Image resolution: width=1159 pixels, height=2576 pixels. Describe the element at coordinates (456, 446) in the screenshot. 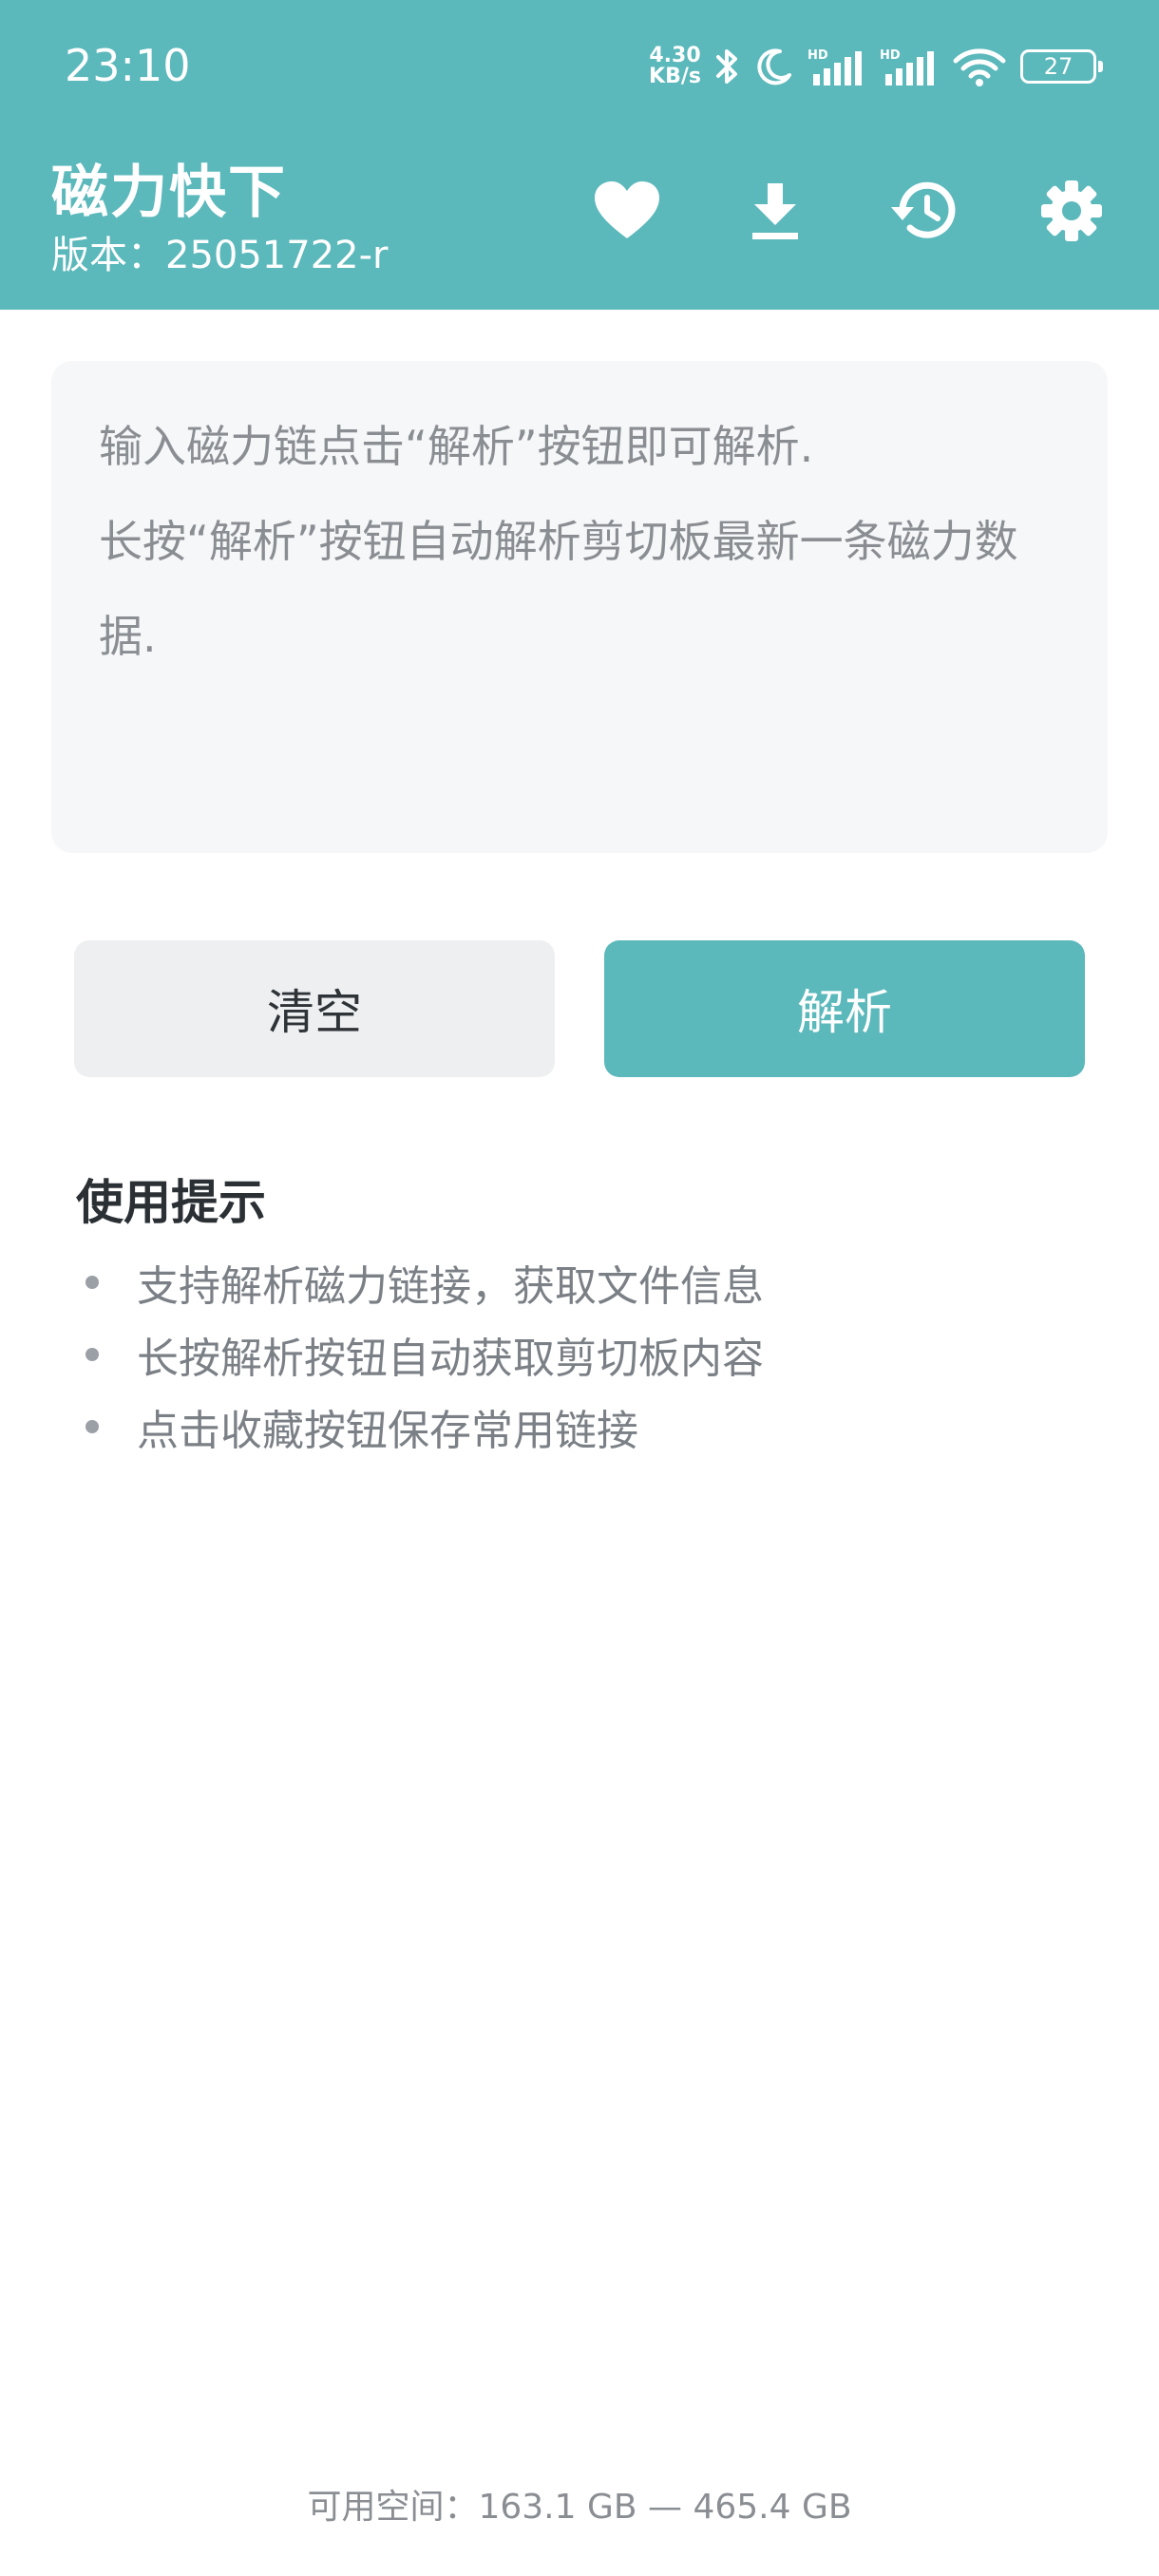

I see `input-placeholder-line-1: 输入磁力链点击“解析”按钮即可解析.` at that location.